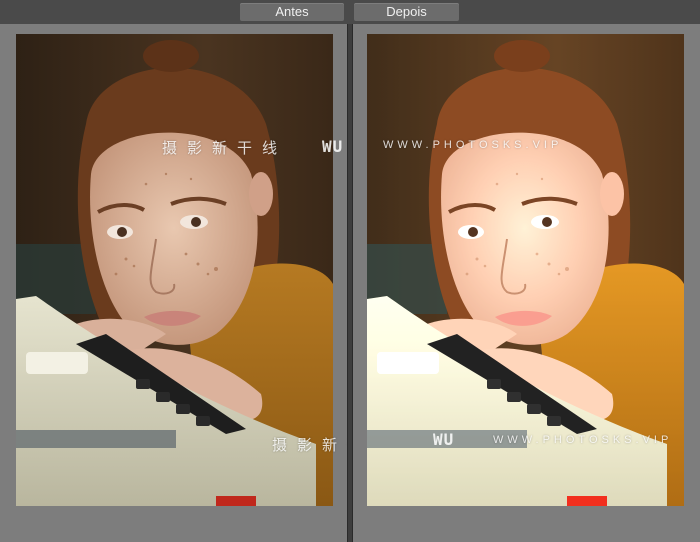 Image resolution: width=700 pixels, height=542 pixels. What do you see at coordinates (225, 148) in the screenshot?
I see `watermark-cn-text: 摄影新干线` at bounding box center [225, 148].